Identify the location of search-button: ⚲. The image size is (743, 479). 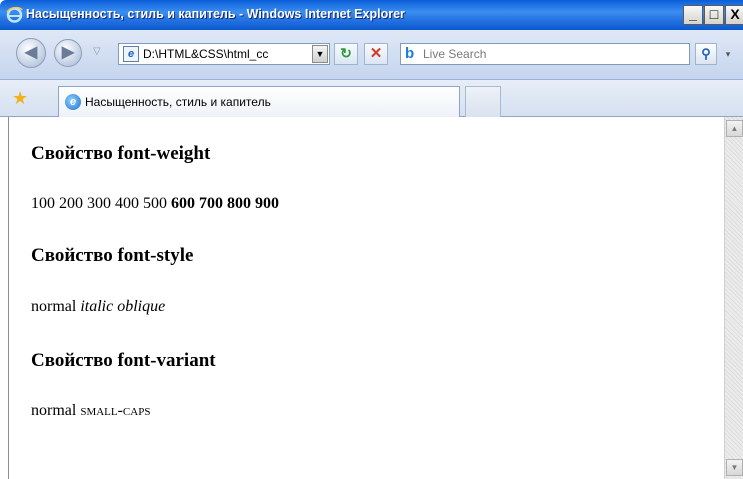
(706, 54).